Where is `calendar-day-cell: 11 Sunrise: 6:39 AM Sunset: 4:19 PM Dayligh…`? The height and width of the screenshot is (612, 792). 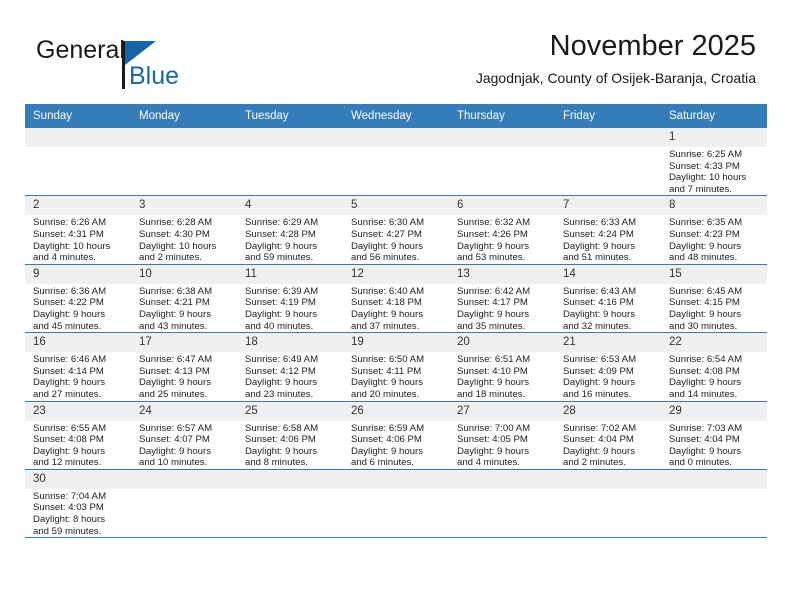
calendar-day-cell: 11 Sunrise: 6:39 AM Sunset: 4:19 PM Dayligh… is located at coordinates (290, 299).